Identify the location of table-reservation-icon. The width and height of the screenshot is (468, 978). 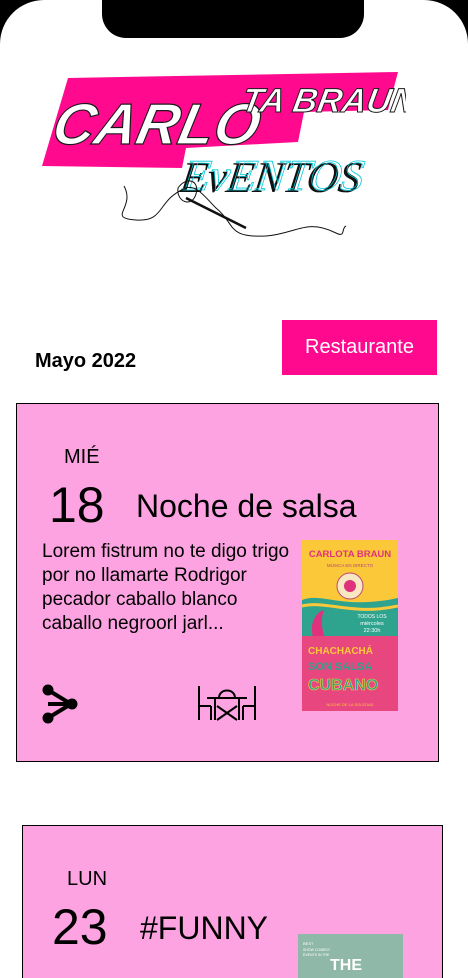
(227, 704).